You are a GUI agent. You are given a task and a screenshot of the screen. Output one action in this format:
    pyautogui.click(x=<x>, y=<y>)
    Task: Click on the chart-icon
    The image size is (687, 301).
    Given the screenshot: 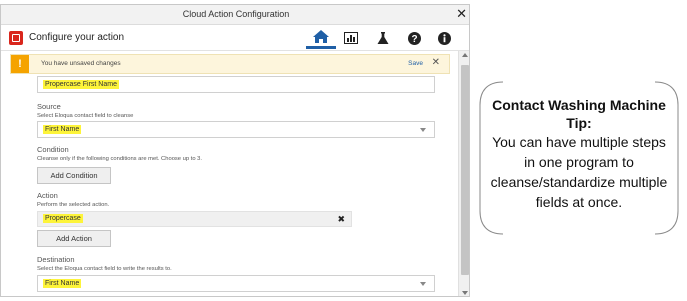 What is the action you would take?
    pyautogui.click(x=351, y=38)
    